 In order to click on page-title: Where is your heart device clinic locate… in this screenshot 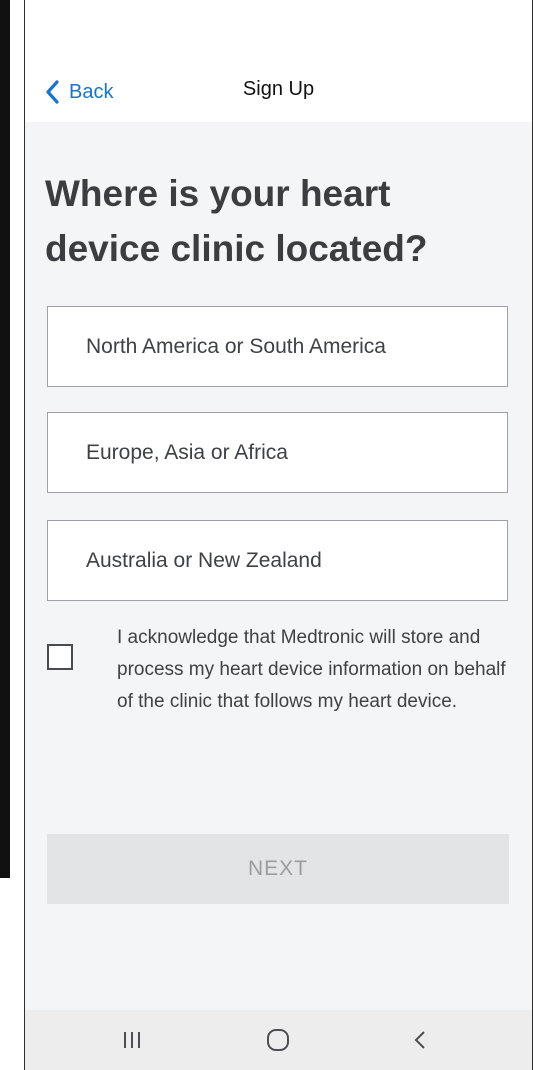, I will do `click(236, 221)`.